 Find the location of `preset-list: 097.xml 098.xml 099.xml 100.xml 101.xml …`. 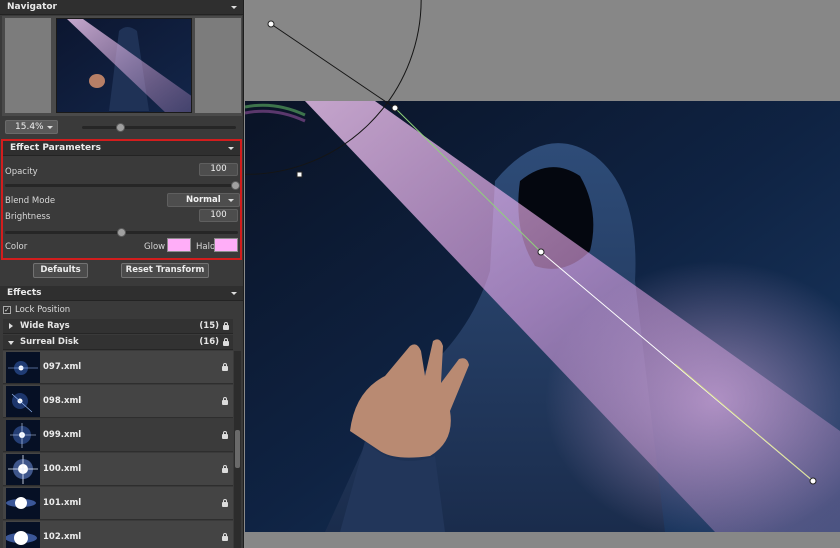

preset-list: 097.xml 098.xml 099.xml 100.xml 101.xml … is located at coordinates (118, 449).